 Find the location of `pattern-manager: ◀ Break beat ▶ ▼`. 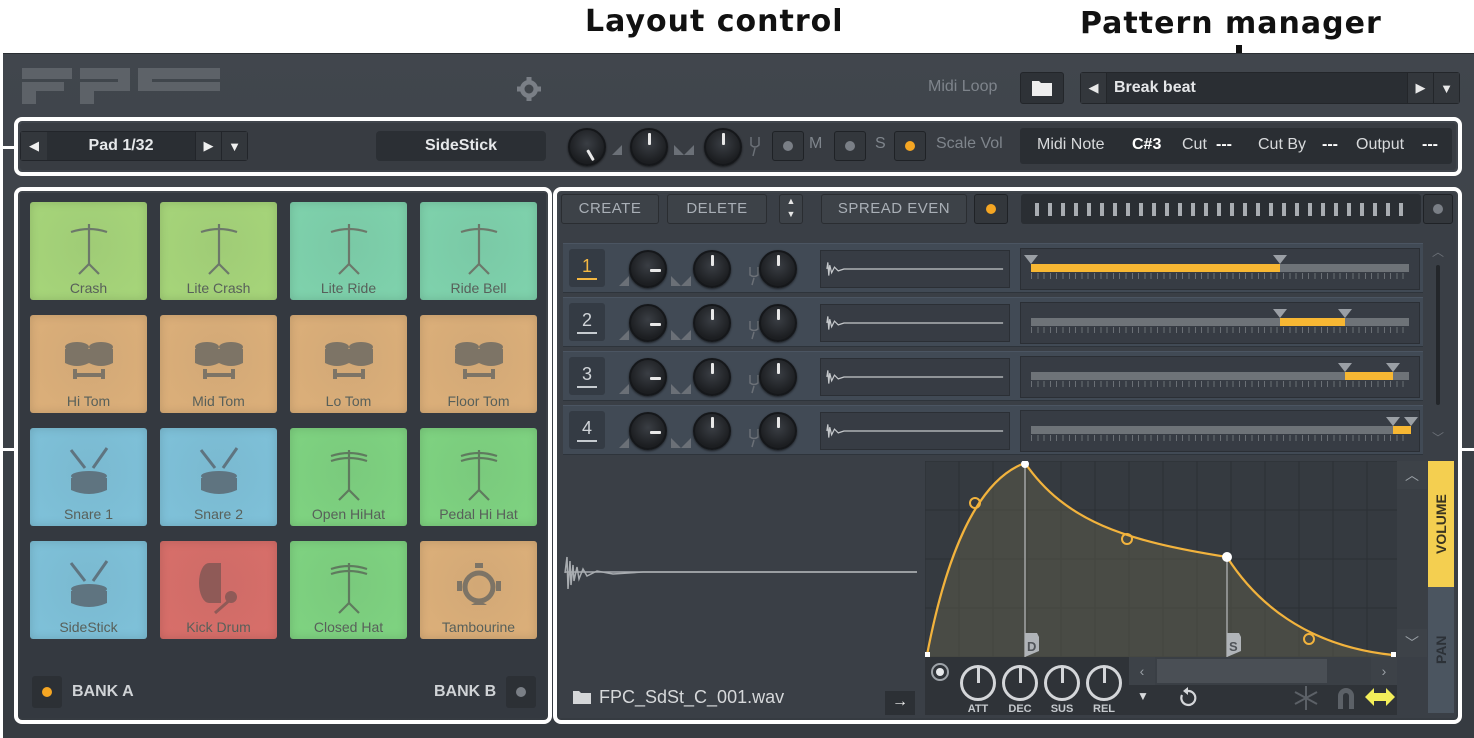

pattern-manager: ◀ Break beat ▶ ▼ is located at coordinates (1270, 88).